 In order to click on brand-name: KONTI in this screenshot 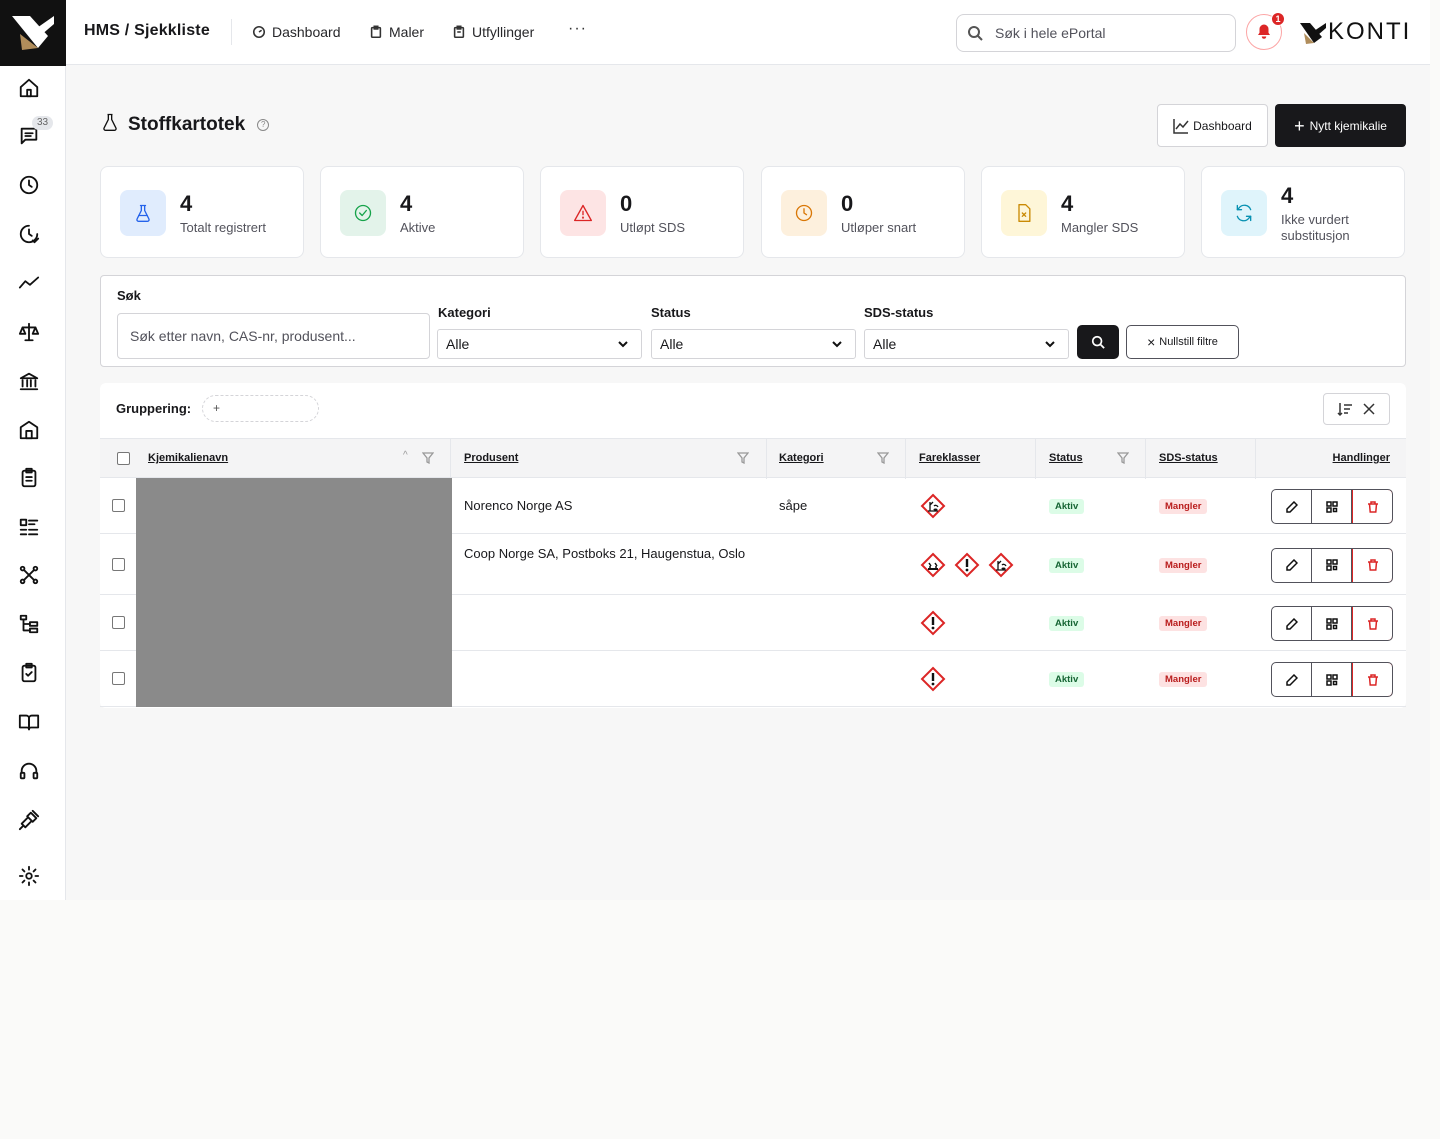, I will do `click(1370, 31)`.